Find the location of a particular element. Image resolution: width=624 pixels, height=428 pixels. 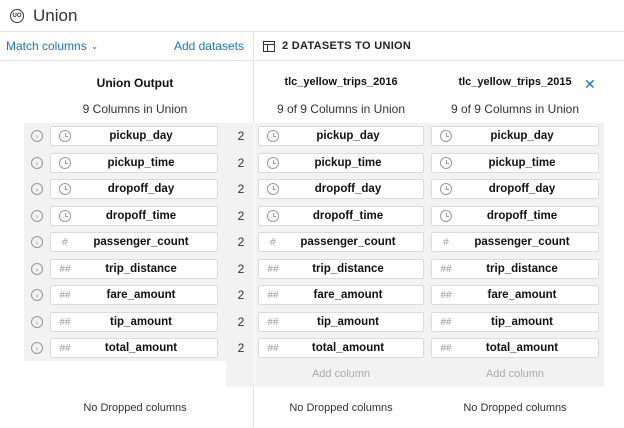

union-column-row: ## trip_distance is located at coordinates (134, 269).